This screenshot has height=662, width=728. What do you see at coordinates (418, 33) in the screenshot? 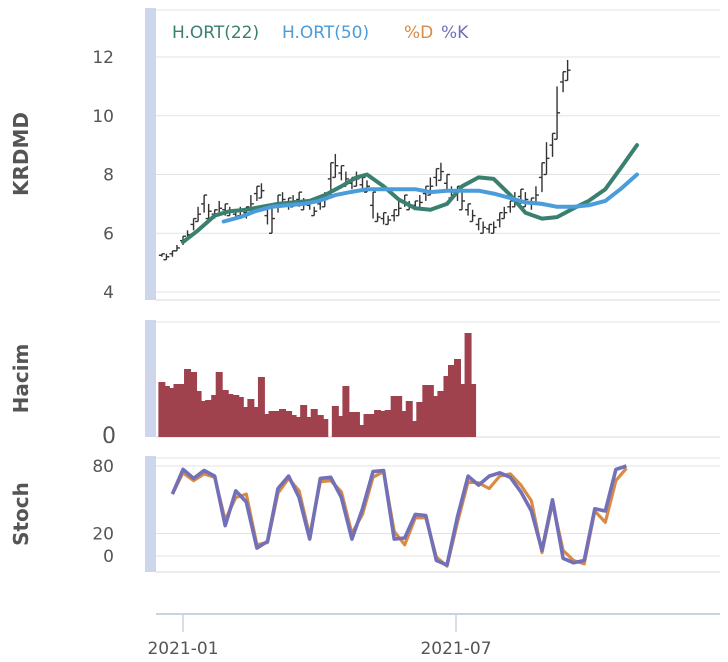
I see `legend-item-%D: %D` at bounding box center [418, 33].